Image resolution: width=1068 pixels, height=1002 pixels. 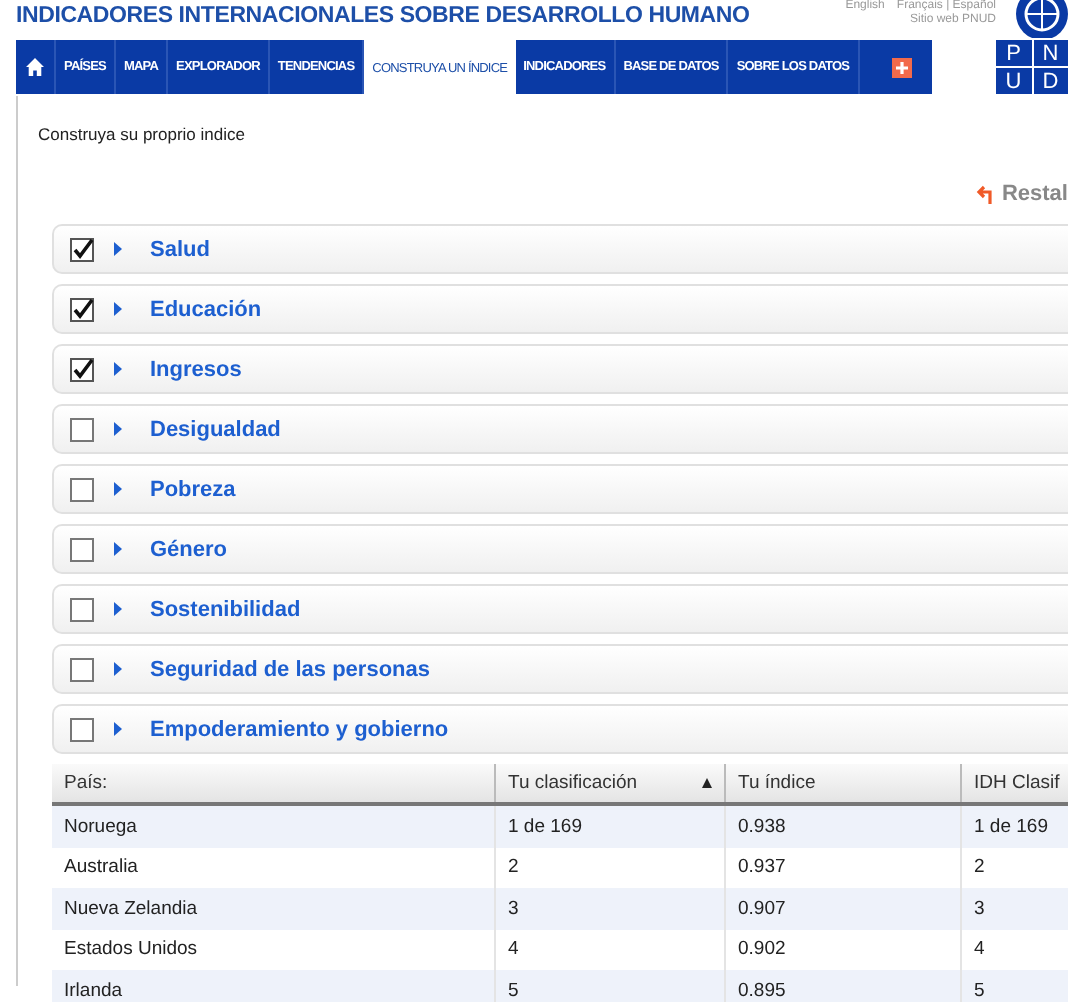 What do you see at coordinates (215, 429) in the screenshot?
I see `dimension-label: Desigualdad` at bounding box center [215, 429].